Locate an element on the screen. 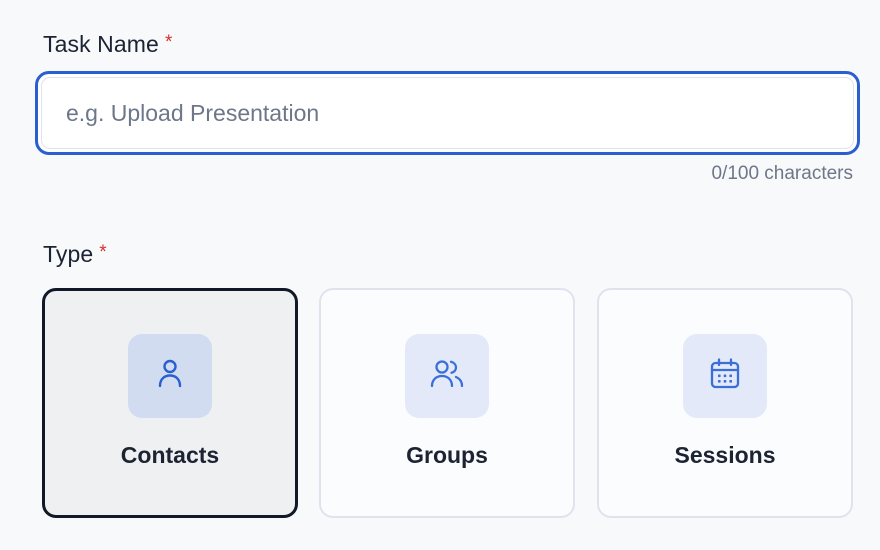 The image size is (880, 550). groups-icon-box is located at coordinates (447, 376).